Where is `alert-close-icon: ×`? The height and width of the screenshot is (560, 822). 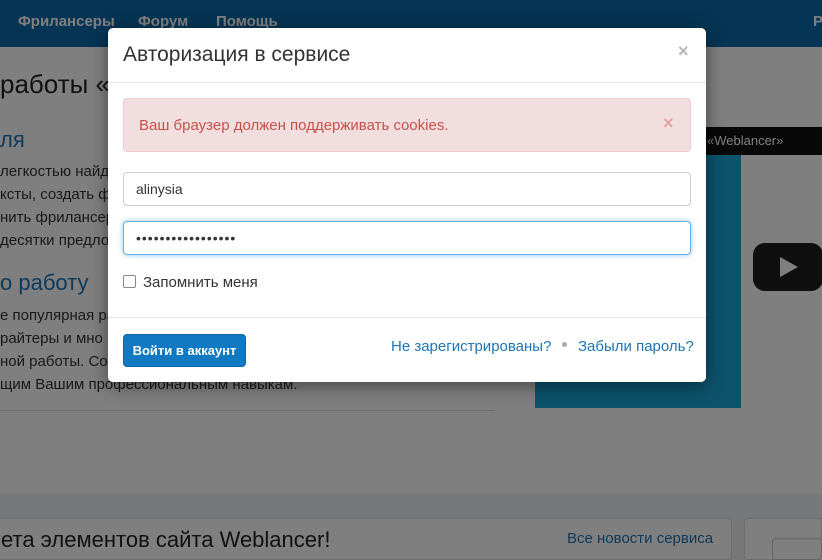 alert-close-icon: × is located at coordinates (668, 123).